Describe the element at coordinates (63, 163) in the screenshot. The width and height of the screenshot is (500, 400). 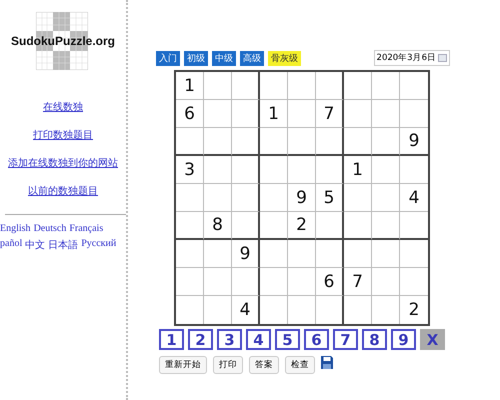
I see `nav-link: 添加在线数独到你的网站` at that location.